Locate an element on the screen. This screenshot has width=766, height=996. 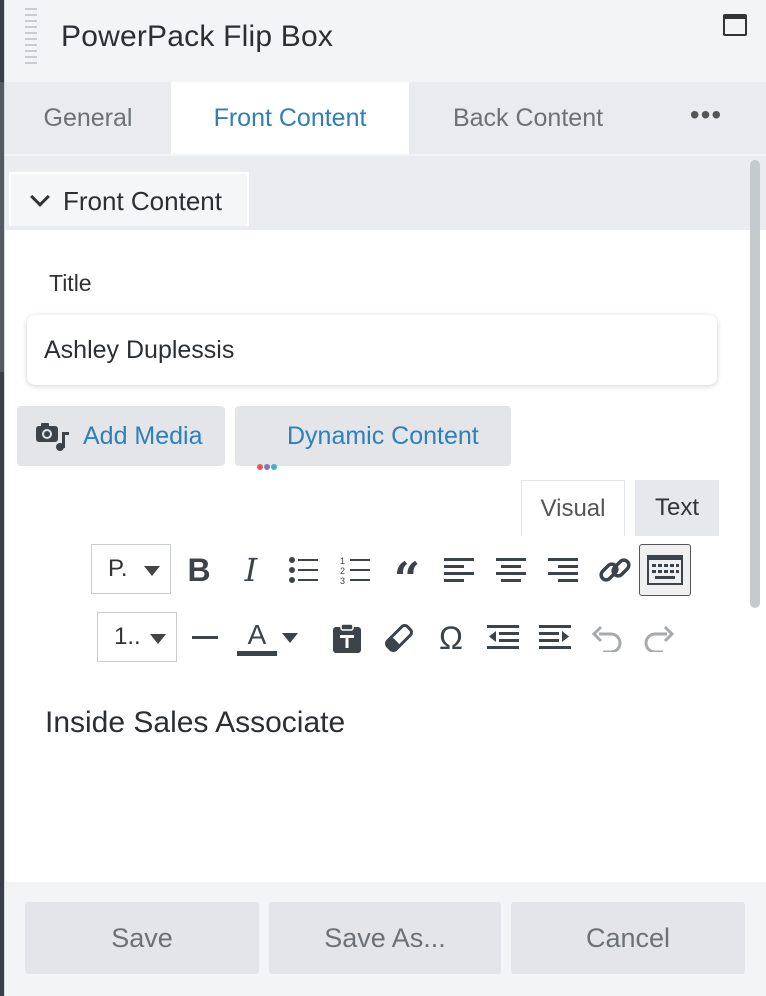
bullet-list-icon is located at coordinates (303, 570).